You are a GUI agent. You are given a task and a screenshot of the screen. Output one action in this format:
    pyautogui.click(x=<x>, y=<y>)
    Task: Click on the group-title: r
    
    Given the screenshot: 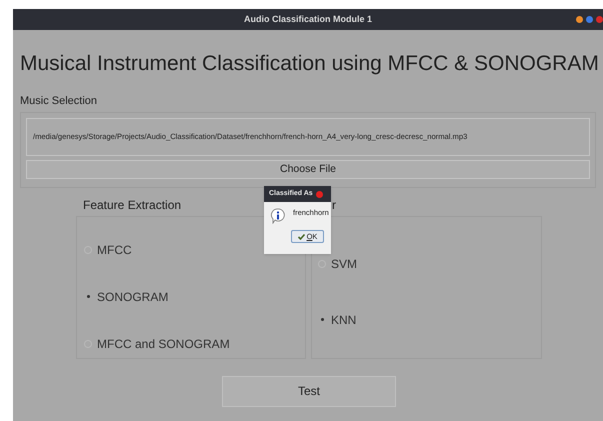 What is the action you would take?
    pyautogui.click(x=334, y=205)
    